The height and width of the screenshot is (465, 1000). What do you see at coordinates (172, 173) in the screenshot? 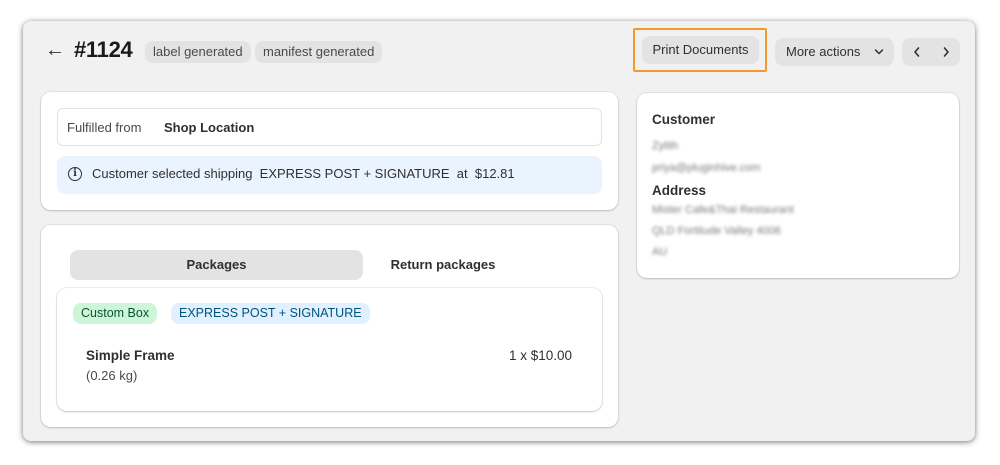
I see `shipping-prefix: Customer selected shipping` at bounding box center [172, 173].